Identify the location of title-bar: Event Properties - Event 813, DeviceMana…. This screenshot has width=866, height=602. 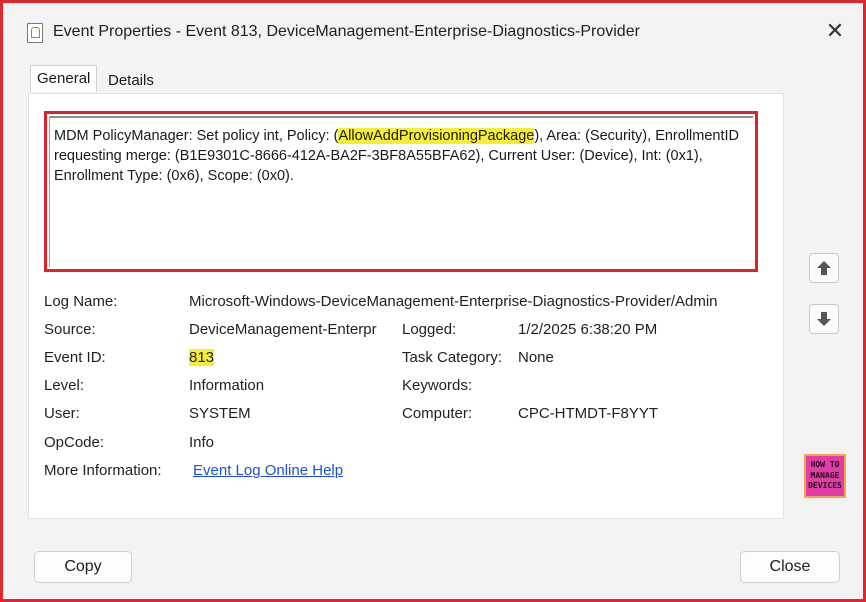
(433, 30).